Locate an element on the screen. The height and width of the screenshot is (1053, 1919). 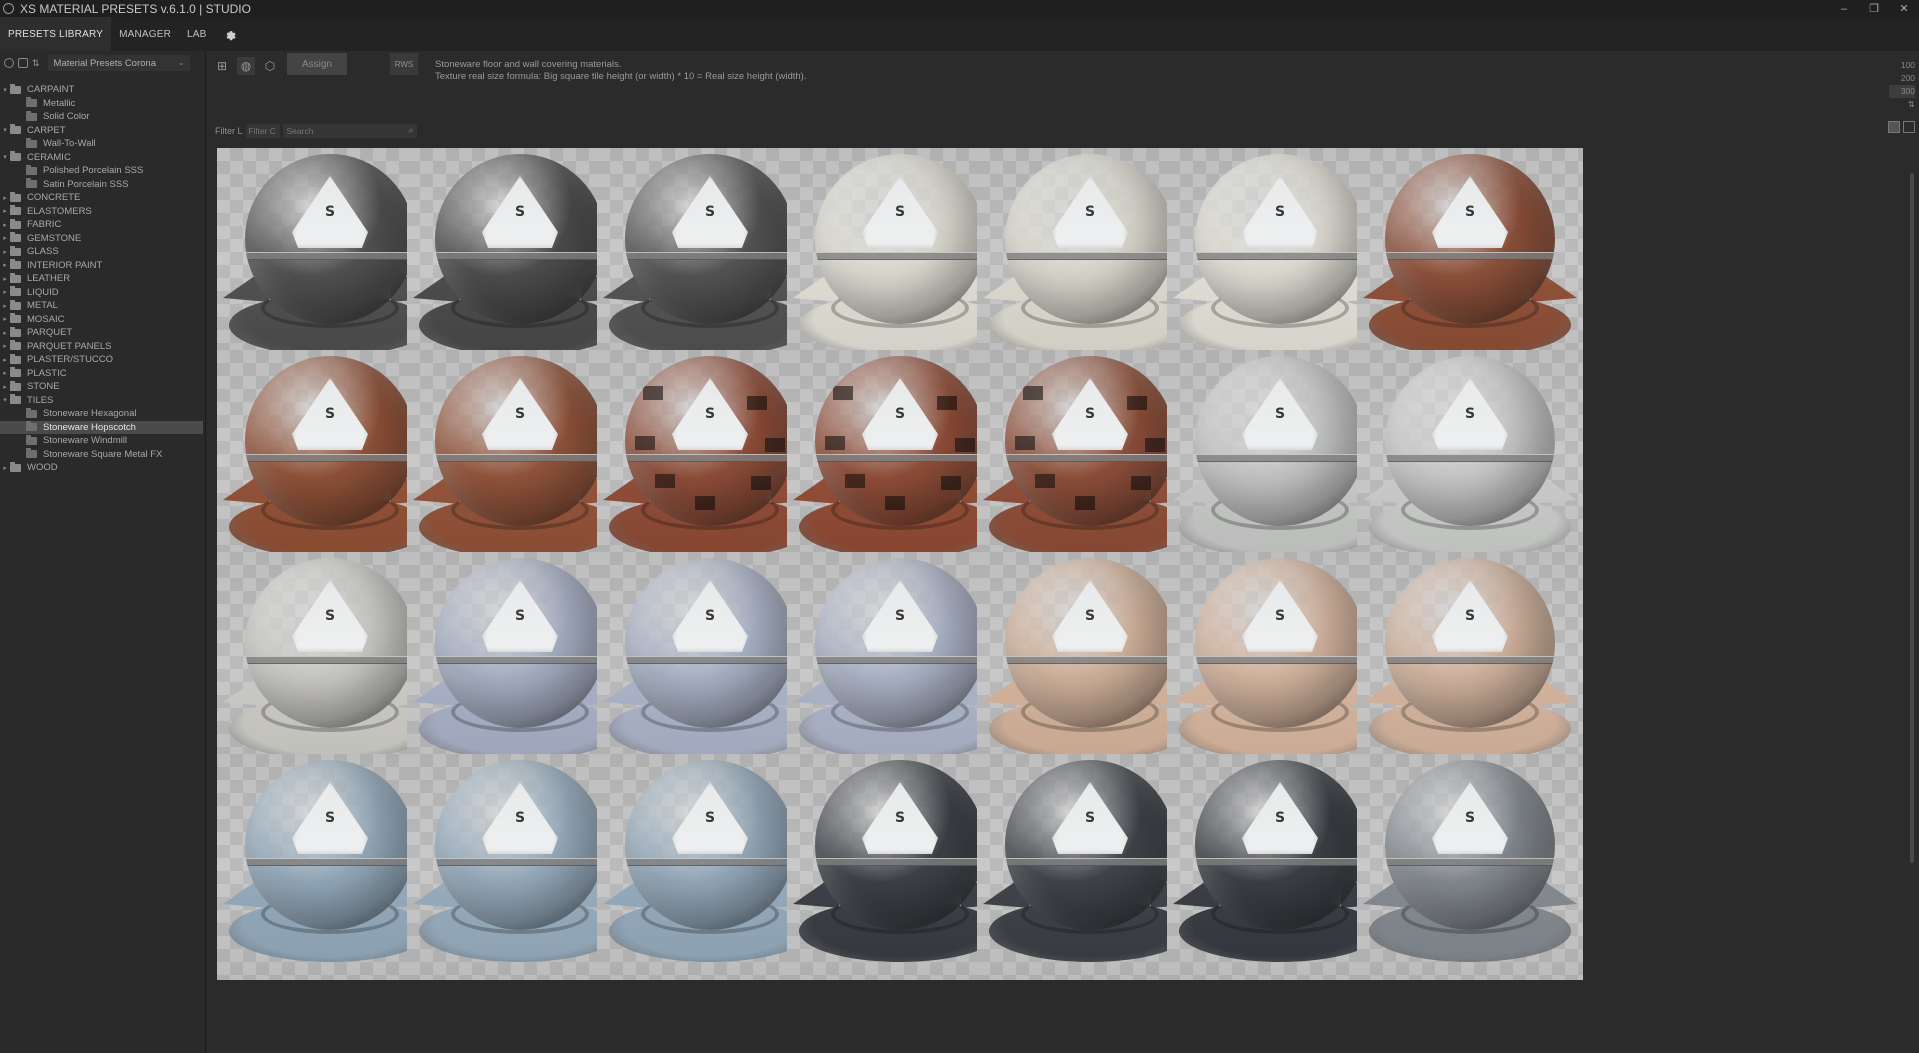
library-select: Material Presets Corona ⌄ is located at coordinates (118, 63).